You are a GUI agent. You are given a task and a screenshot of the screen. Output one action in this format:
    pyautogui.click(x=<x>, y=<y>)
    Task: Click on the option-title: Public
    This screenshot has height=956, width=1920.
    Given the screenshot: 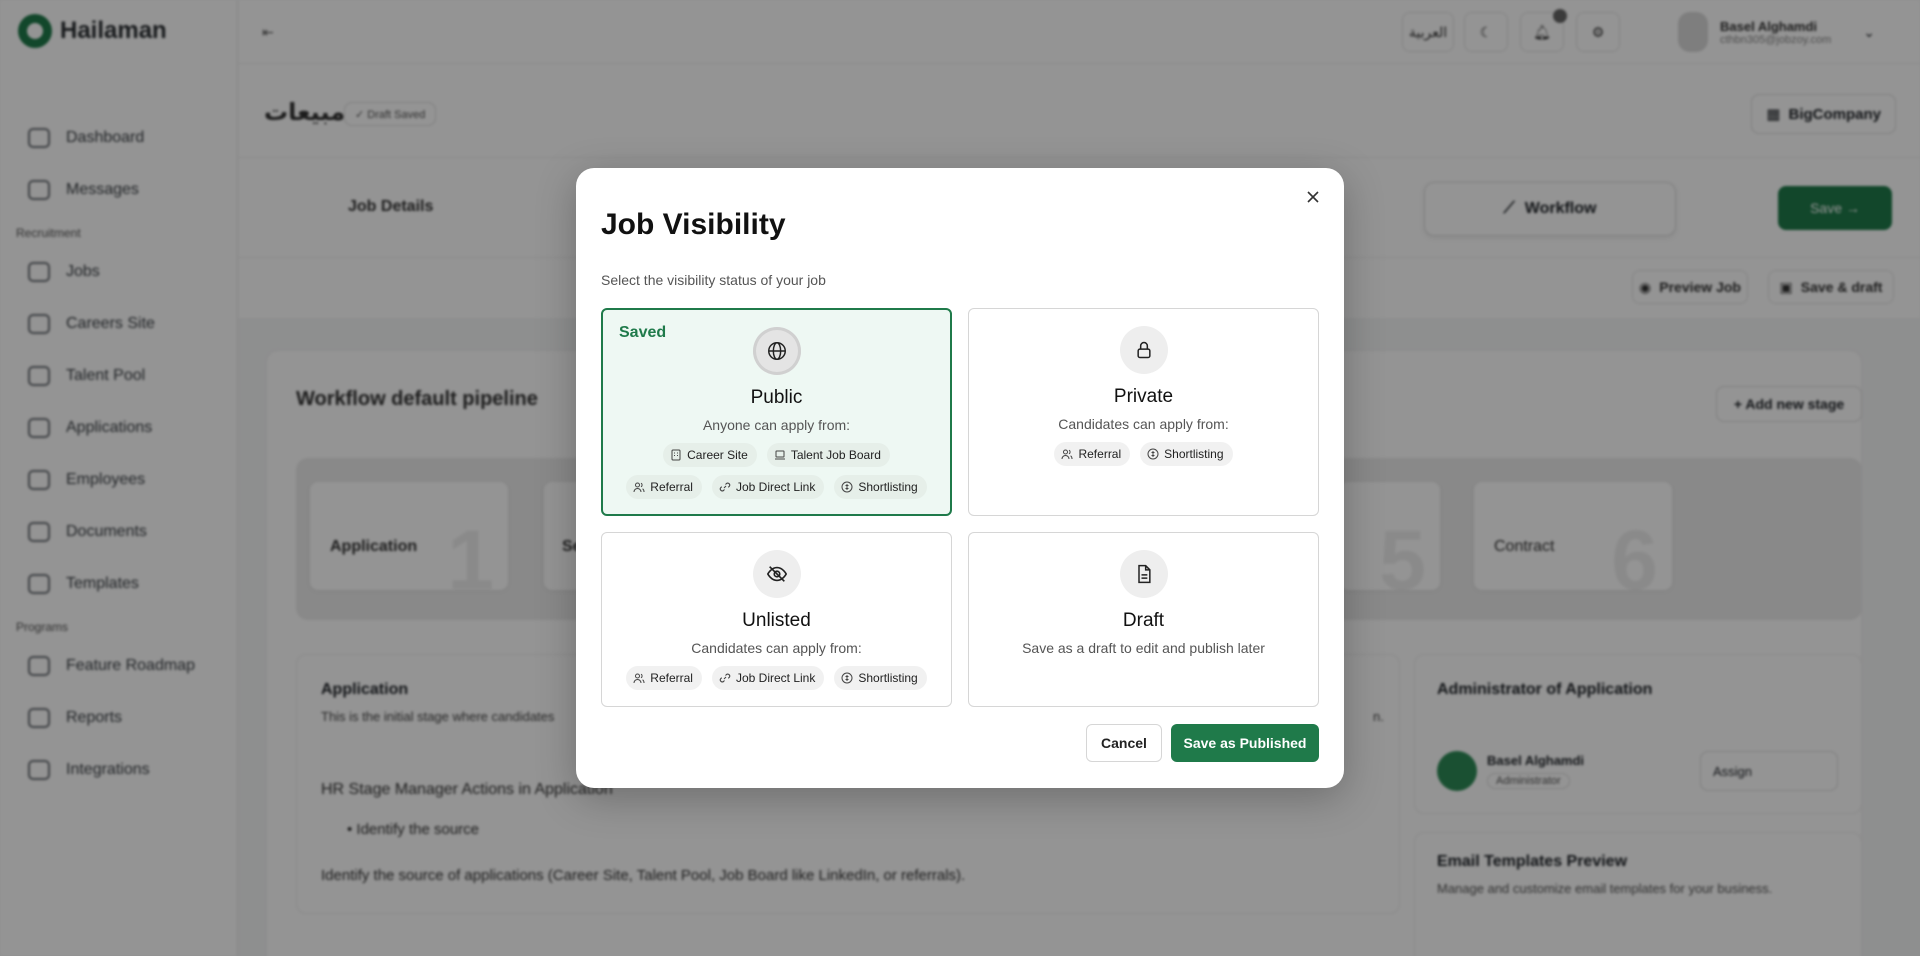 What is the action you would take?
    pyautogui.click(x=776, y=397)
    